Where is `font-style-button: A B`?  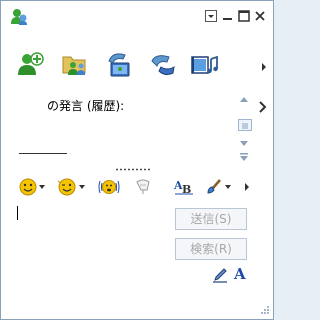 font-style-button: A B is located at coordinates (184, 187).